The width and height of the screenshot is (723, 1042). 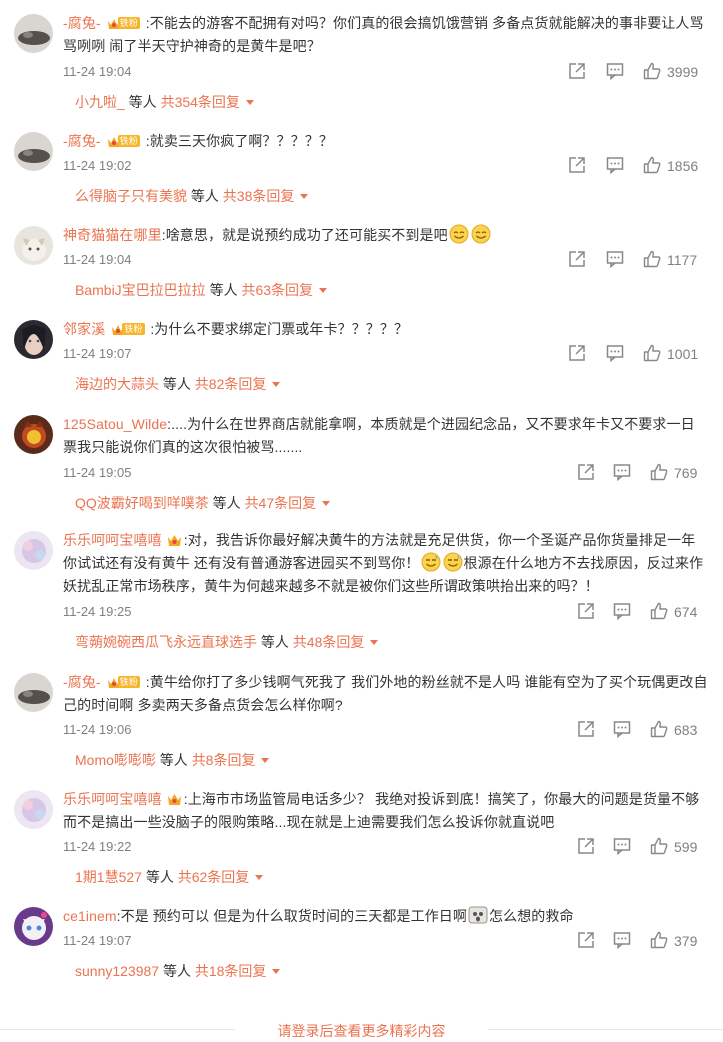 What do you see at coordinates (329, 642) in the screenshot?
I see `reply-count: 共48条回复` at bounding box center [329, 642].